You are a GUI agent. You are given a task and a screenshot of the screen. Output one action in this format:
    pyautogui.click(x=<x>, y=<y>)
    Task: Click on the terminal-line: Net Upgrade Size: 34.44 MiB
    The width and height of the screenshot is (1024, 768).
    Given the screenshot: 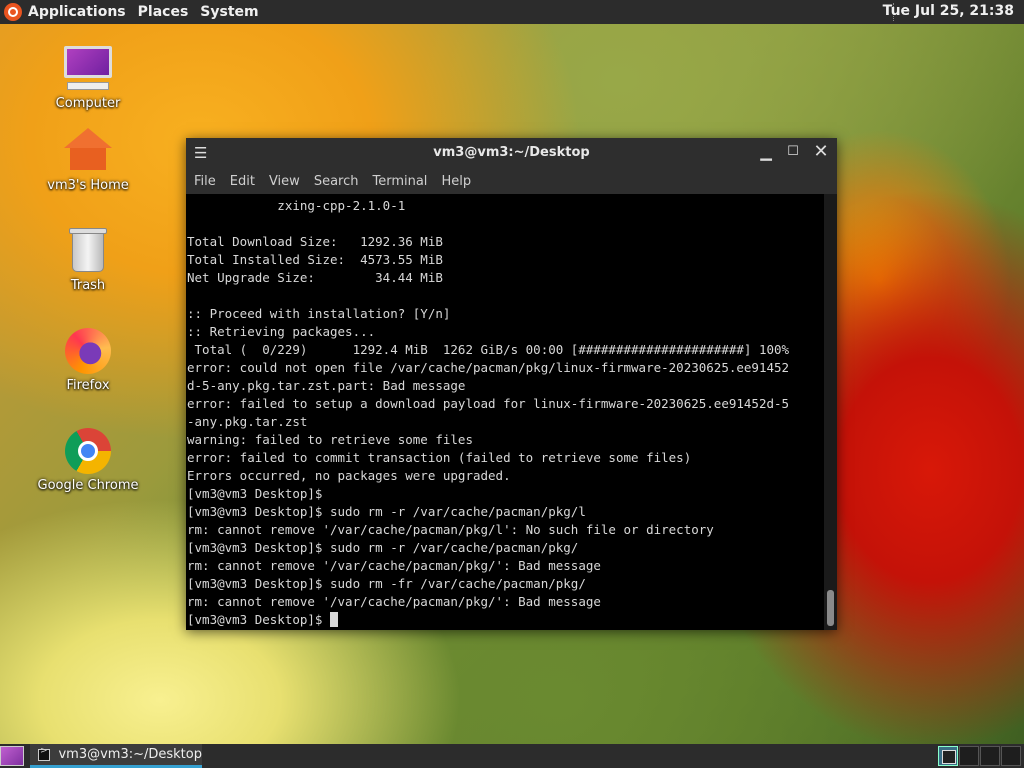 What is the action you would take?
    pyautogui.click(x=315, y=277)
    